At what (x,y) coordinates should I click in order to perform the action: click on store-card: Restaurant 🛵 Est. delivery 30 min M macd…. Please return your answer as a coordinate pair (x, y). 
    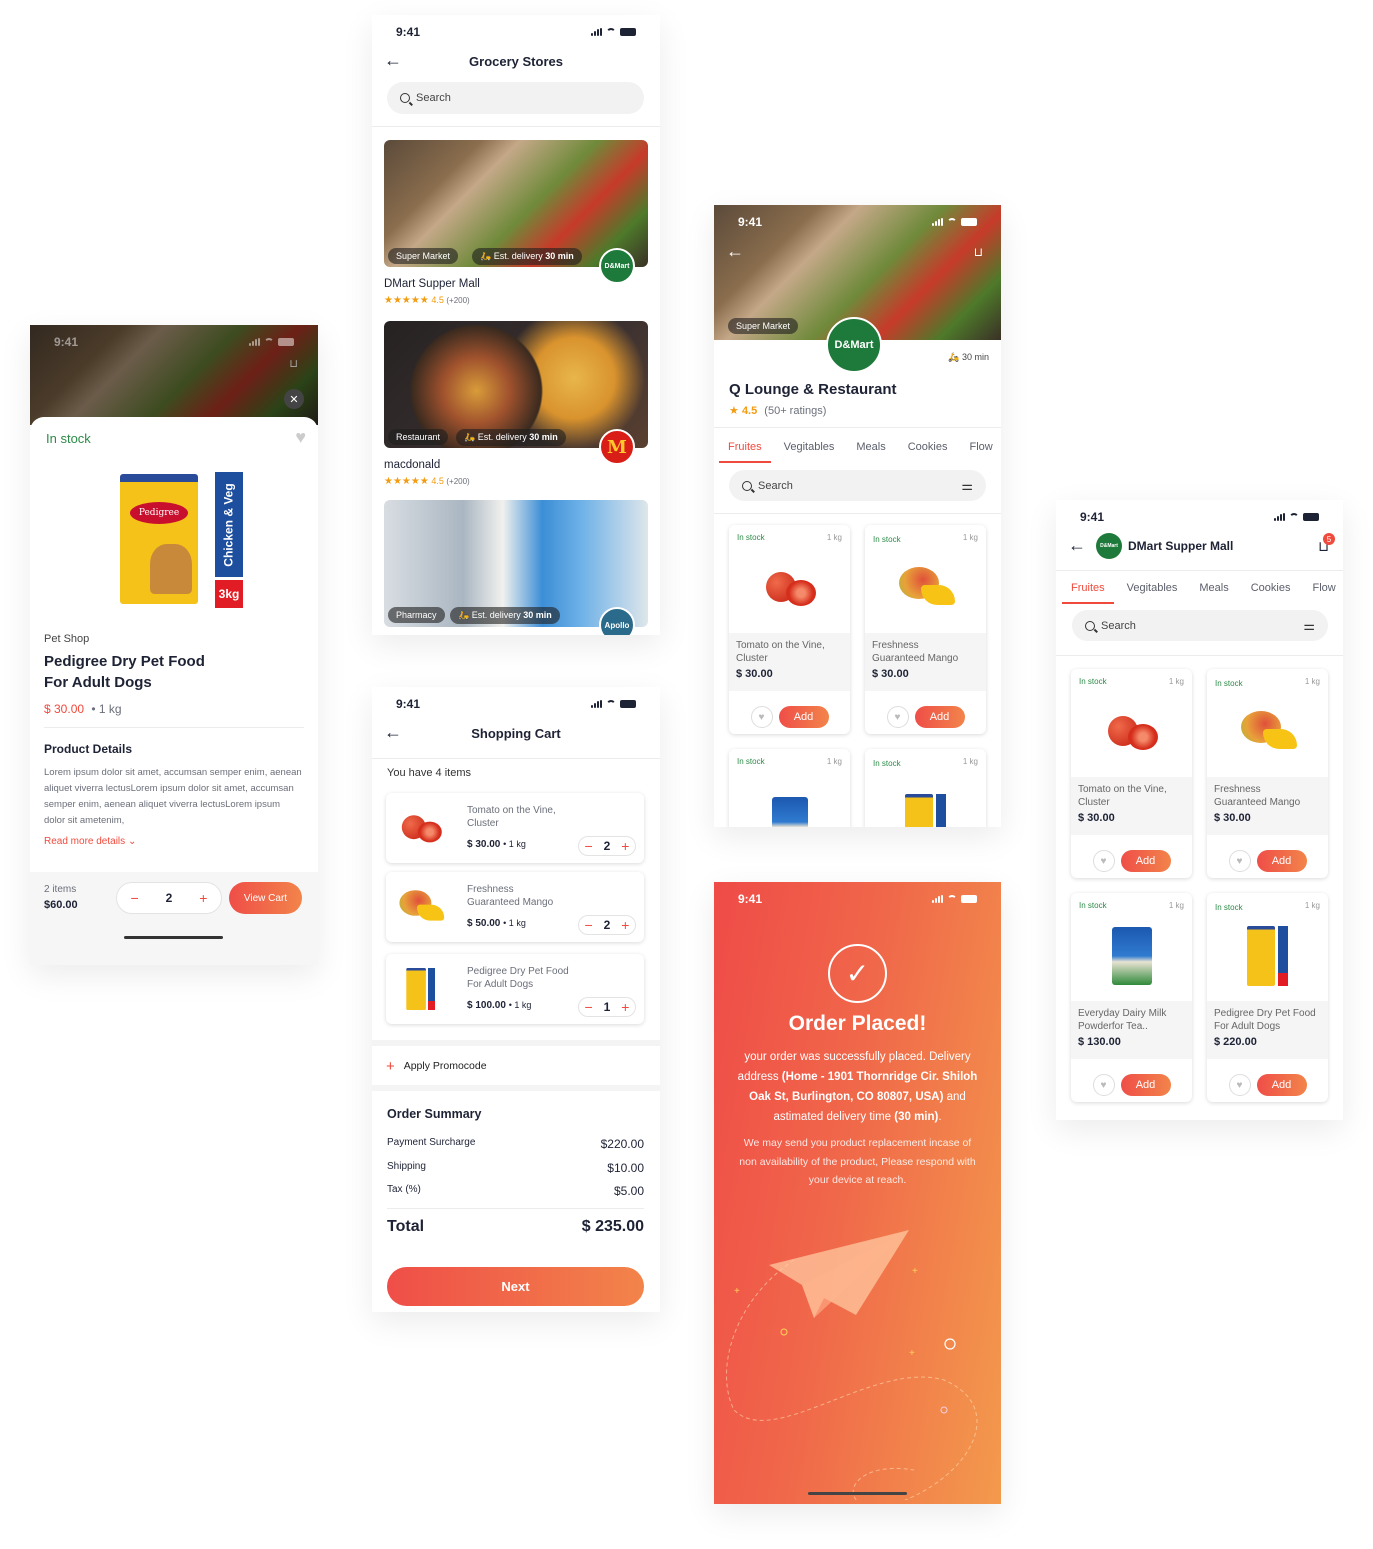
    Looking at the image, I should click on (516, 406).